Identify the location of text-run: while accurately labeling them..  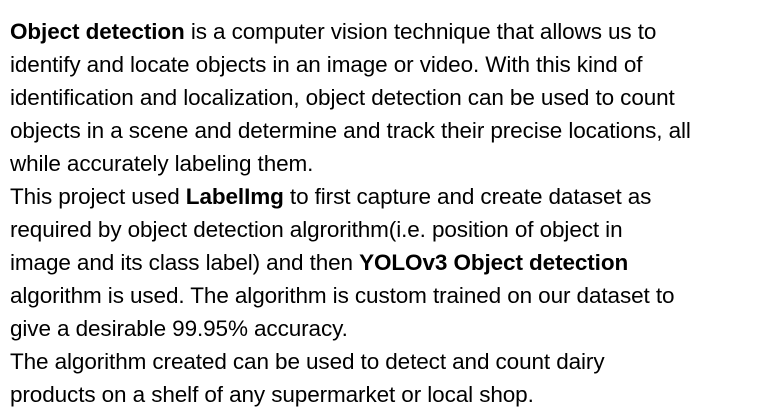
(162, 163).